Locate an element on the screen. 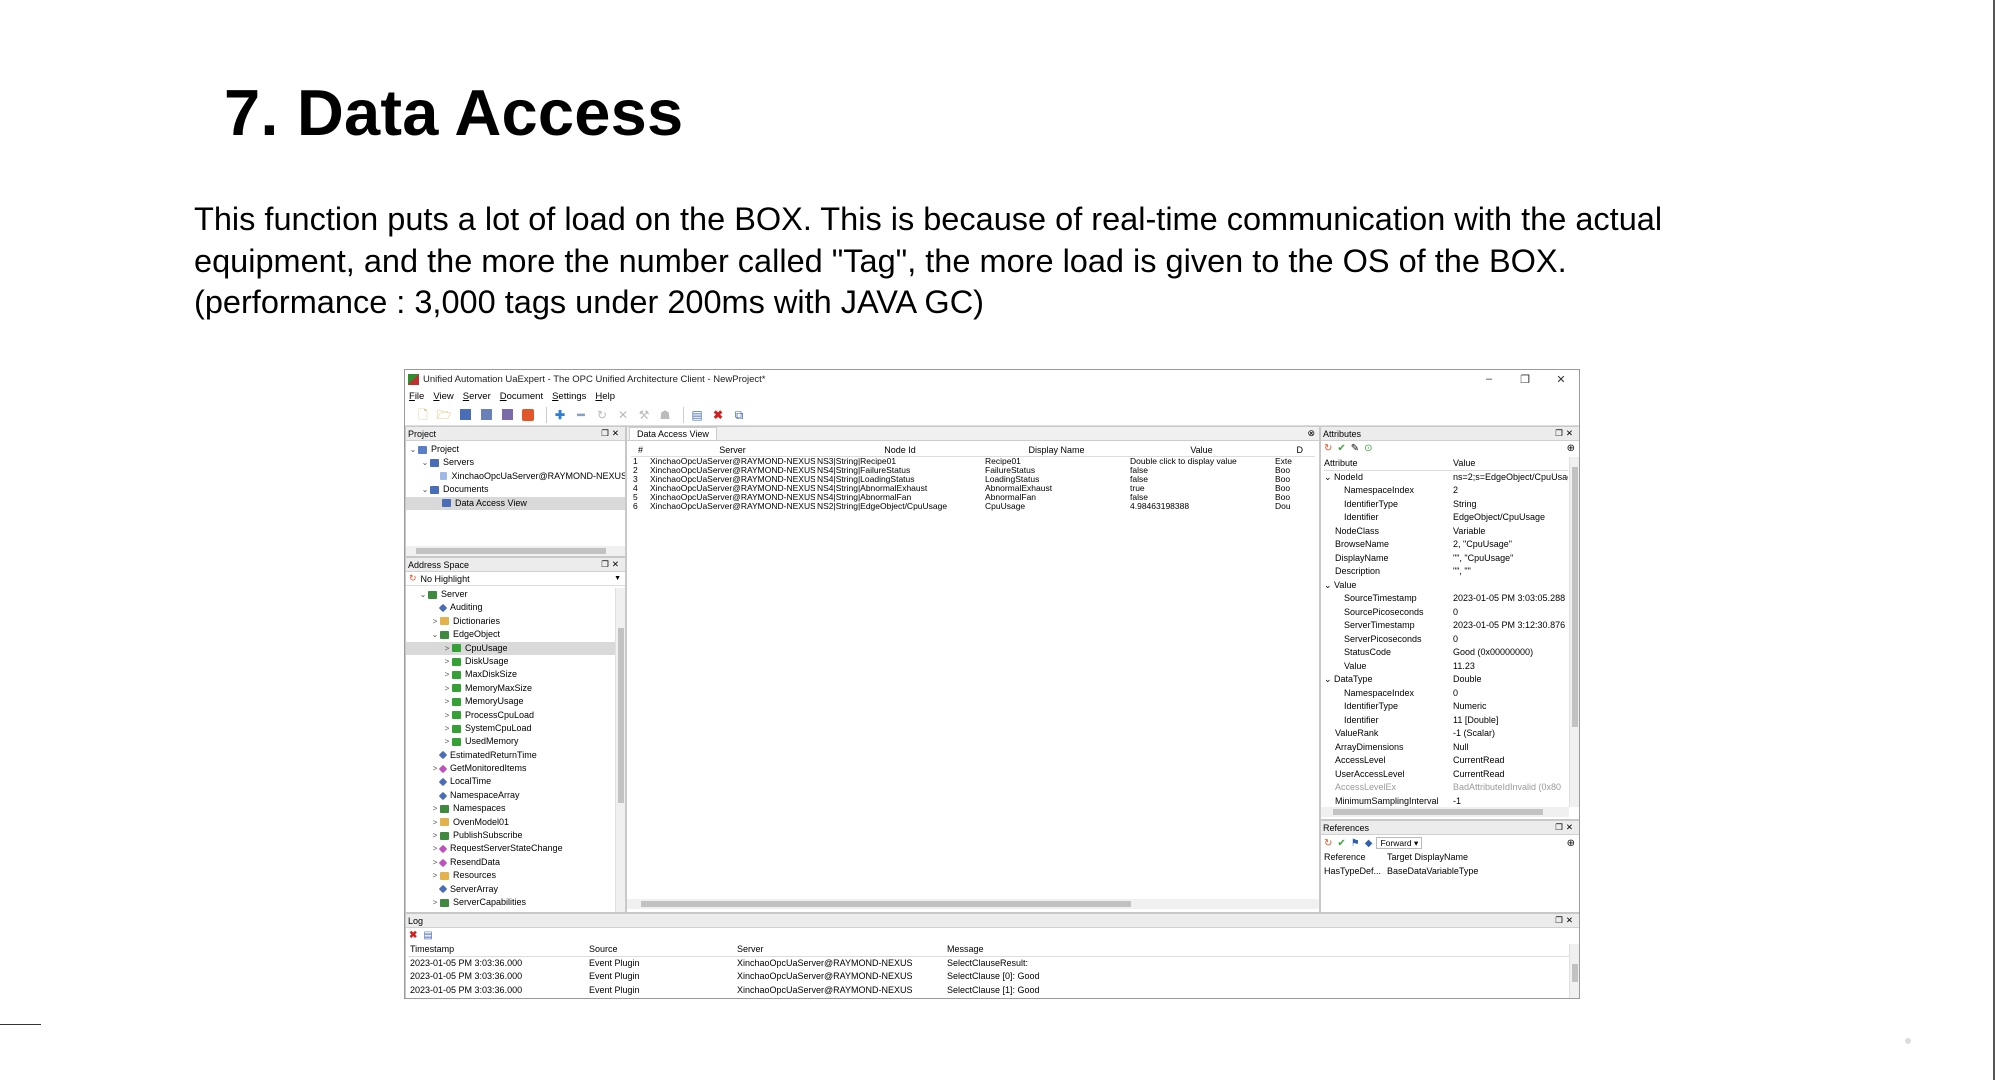 Image resolution: width=2000 pixels, height=1080 pixels. tree-item: > Dictionaries is located at coordinates (511, 621).